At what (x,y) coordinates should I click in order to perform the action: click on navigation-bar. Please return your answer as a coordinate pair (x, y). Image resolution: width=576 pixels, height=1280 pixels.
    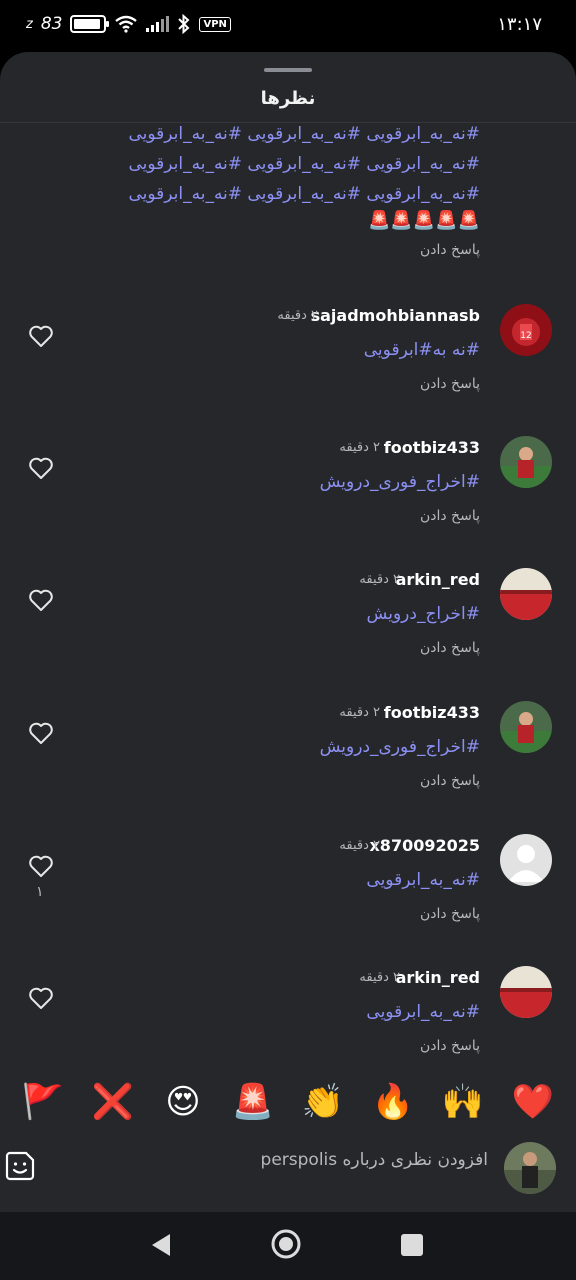
    Looking at the image, I should click on (288, 1246).